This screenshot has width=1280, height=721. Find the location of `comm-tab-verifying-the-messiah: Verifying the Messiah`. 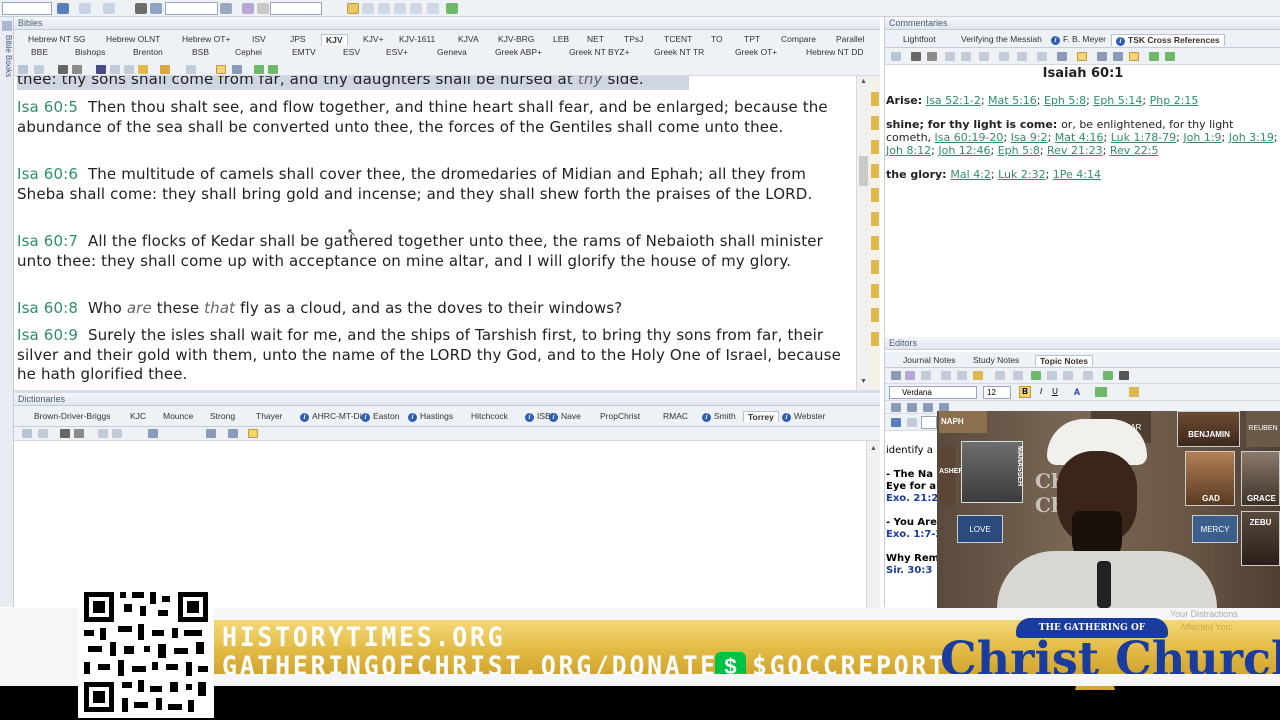

comm-tab-verifying-the-messiah: Verifying the Messiah is located at coordinates (1001, 39).